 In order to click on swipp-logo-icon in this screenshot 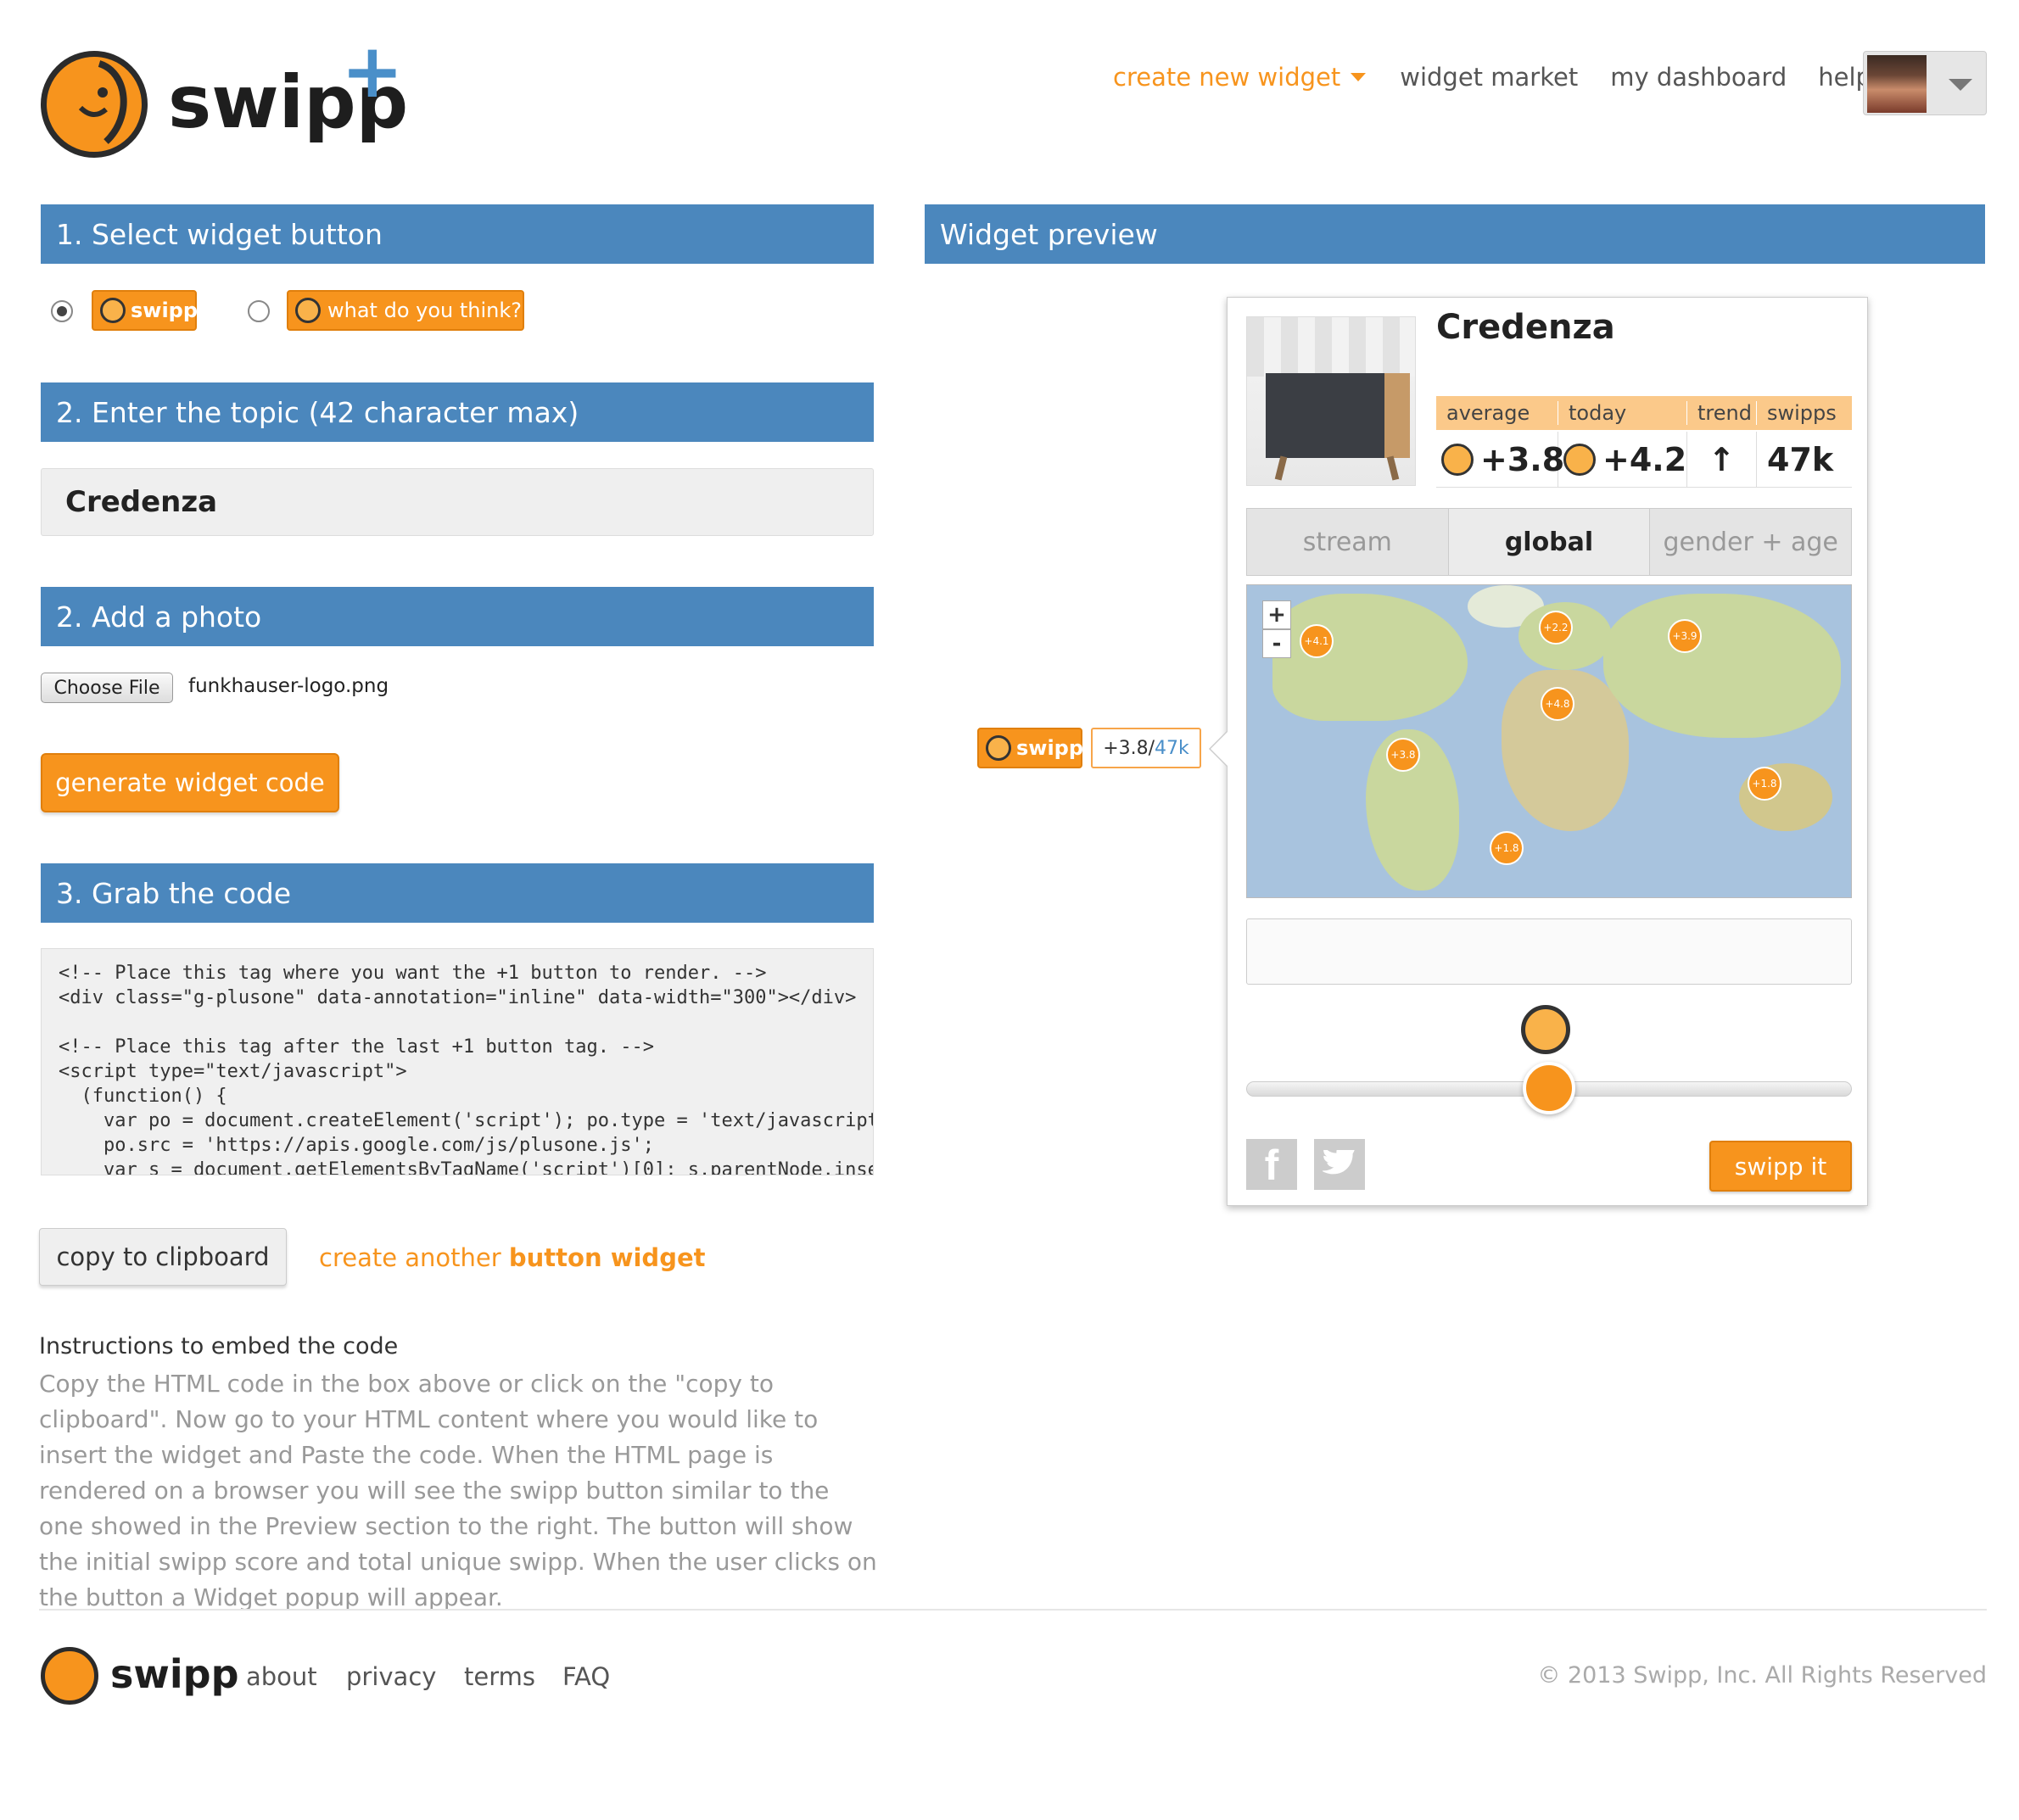, I will do `click(94, 104)`.